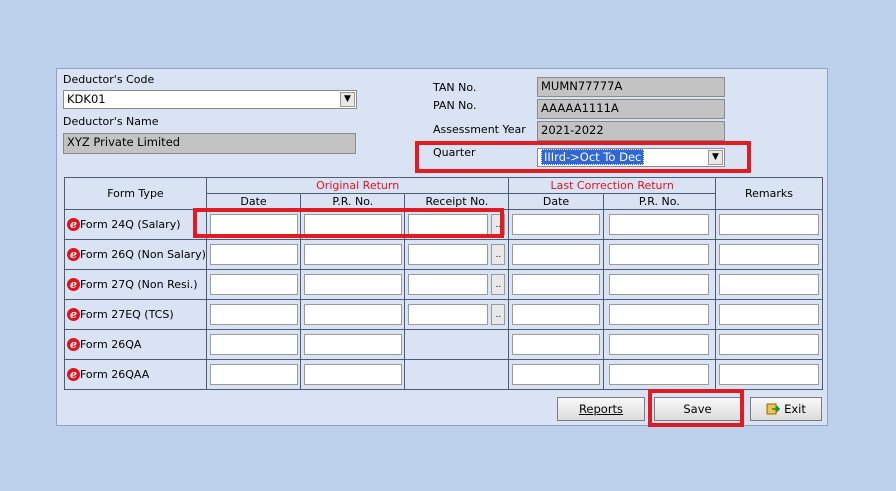  What do you see at coordinates (631, 87) in the screenshot?
I see `tan-field: MUMN77777A` at bounding box center [631, 87].